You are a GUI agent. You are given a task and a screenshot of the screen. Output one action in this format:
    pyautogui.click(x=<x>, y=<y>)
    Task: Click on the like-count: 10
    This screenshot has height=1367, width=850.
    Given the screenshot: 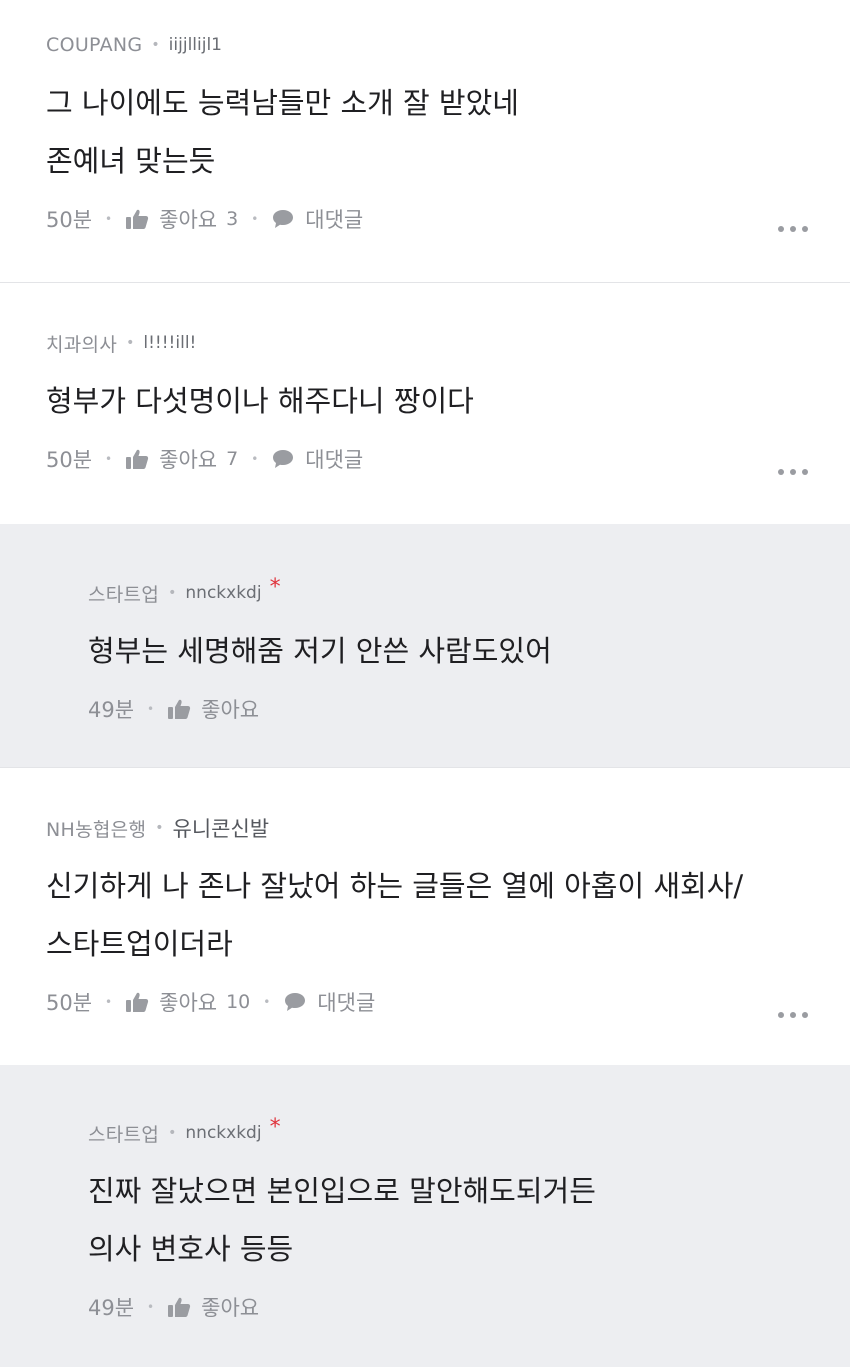 What is the action you would take?
    pyautogui.click(x=238, y=1002)
    